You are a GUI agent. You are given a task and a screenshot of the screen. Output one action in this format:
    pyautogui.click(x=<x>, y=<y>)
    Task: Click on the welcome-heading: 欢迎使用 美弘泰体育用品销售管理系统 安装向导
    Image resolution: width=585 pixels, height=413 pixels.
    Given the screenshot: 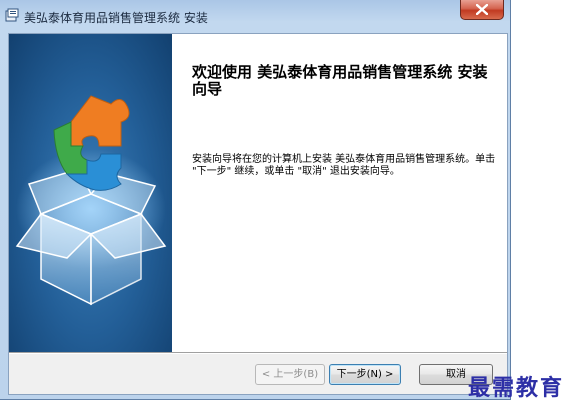 What is the action you would take?
    pyautogui.click(x=340, y=80)
    